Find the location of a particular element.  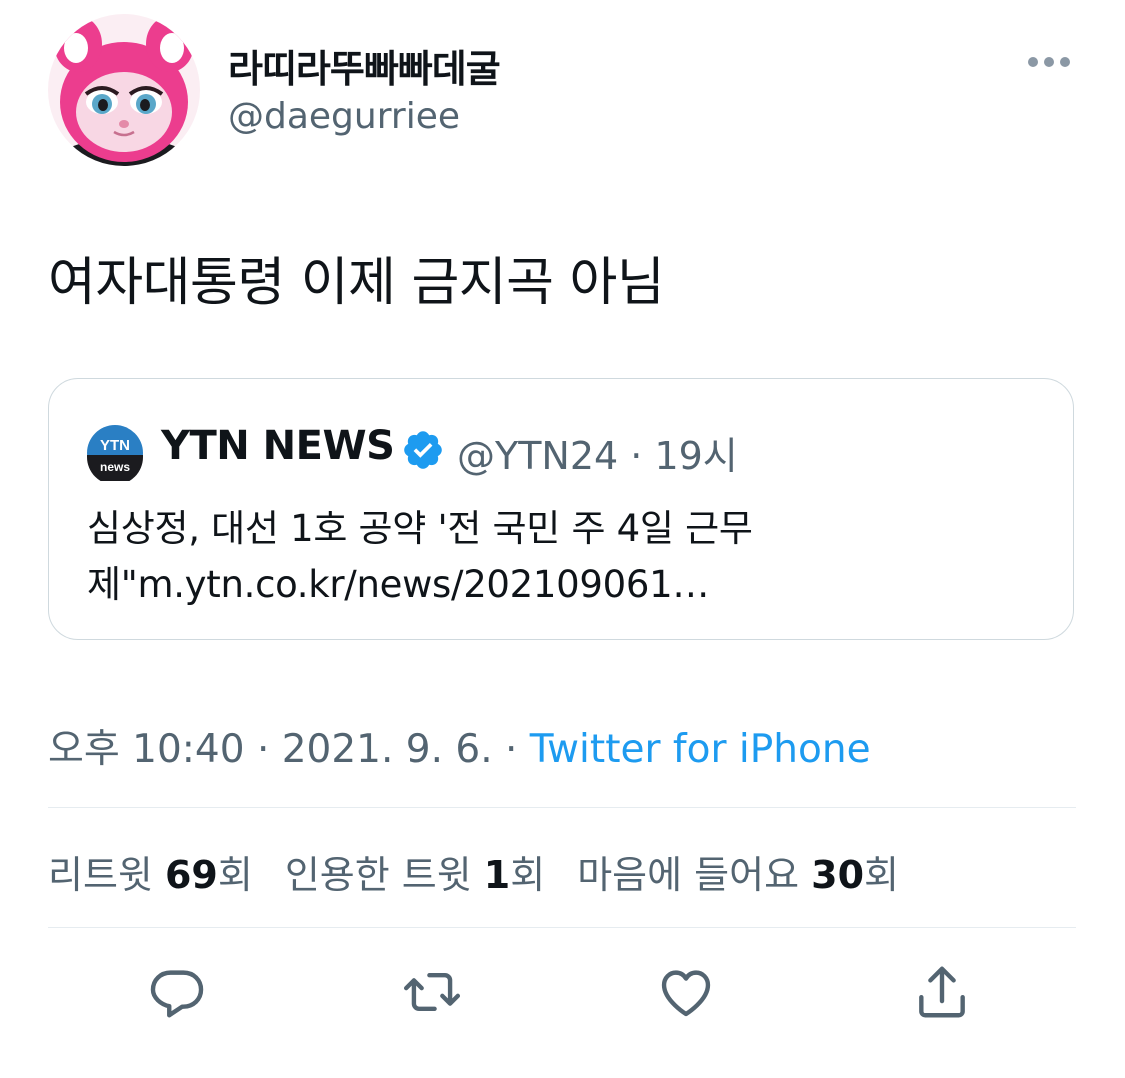

pink-cat-avatar-icon is located at coordinates (124, 90).